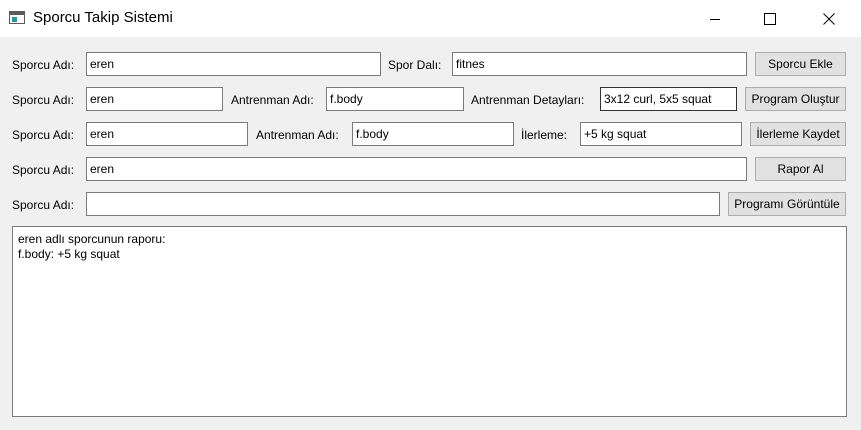 This screenshot has width=861, height=430. I want to click on title-bar: Sporcu Takip Sistemi, so click(430, 18).